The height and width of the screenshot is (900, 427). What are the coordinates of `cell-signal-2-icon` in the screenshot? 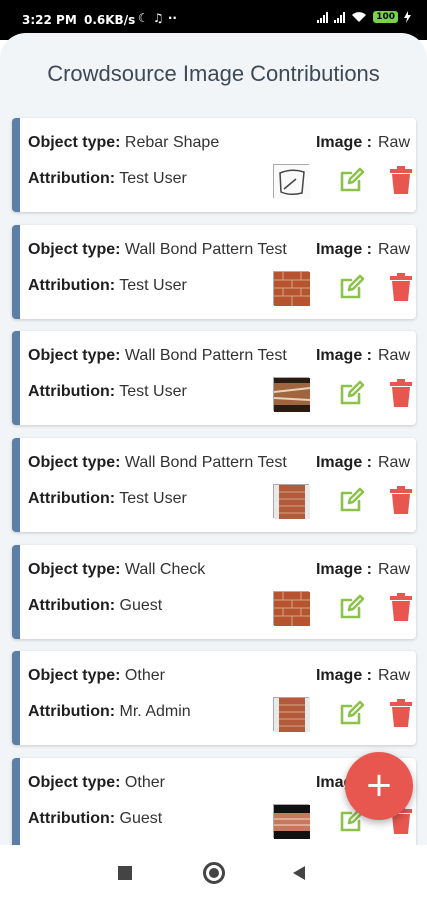 It's located at (340, 17).